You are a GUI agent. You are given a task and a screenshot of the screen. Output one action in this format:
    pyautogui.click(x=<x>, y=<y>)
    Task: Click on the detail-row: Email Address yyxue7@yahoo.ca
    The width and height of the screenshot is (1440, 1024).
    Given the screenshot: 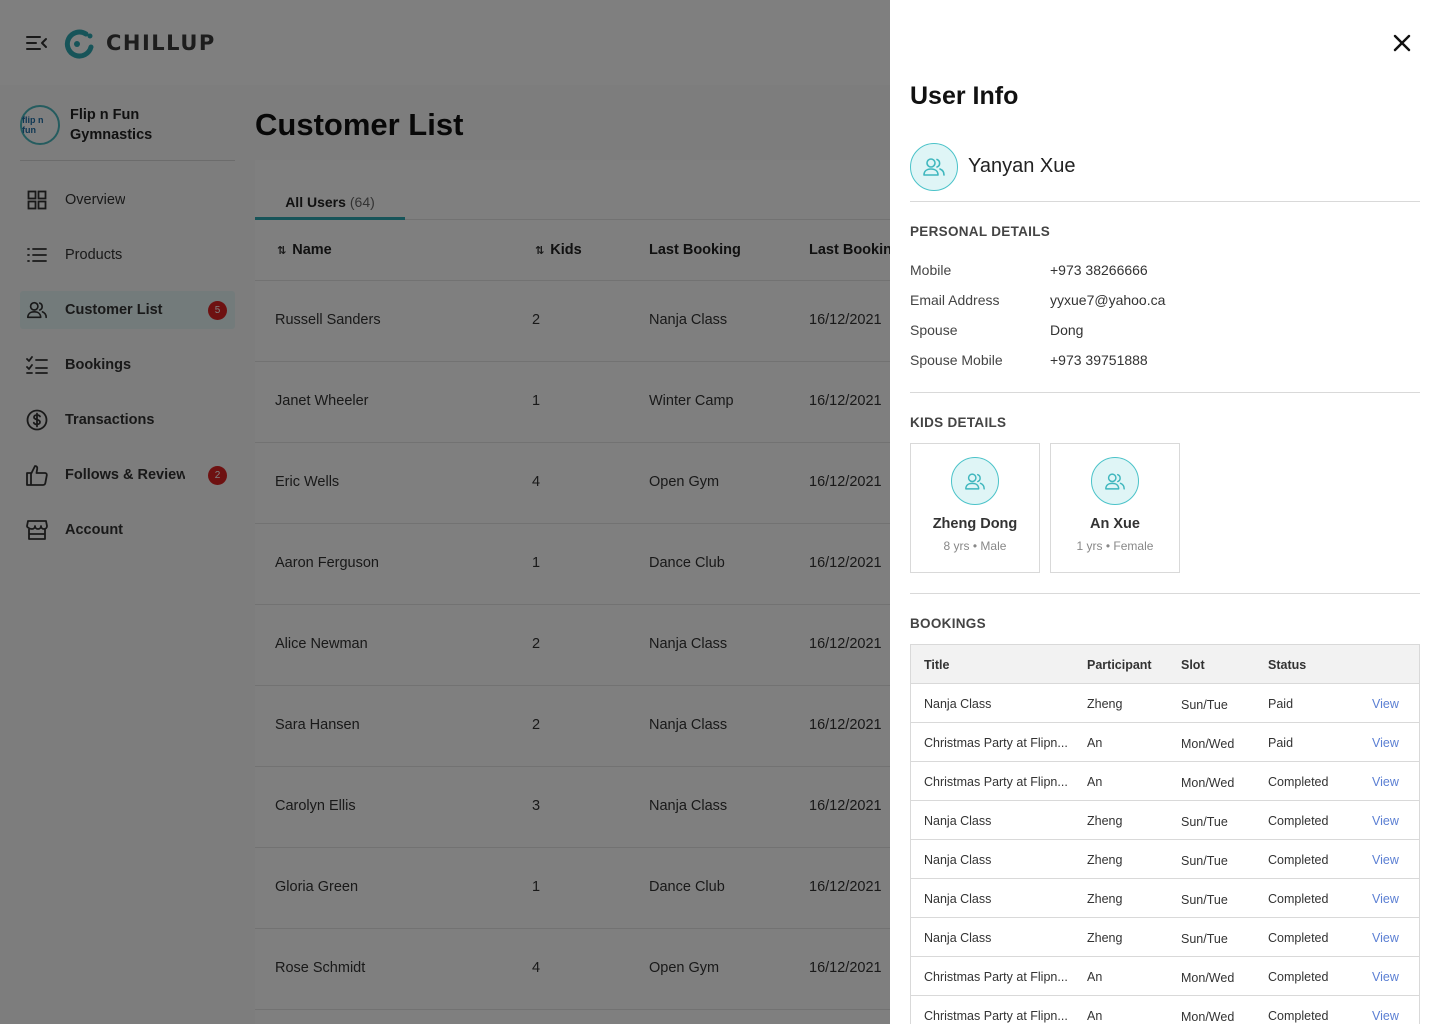 What is the action you would take?
    pyautogui.click(x=1165, y=307)
    